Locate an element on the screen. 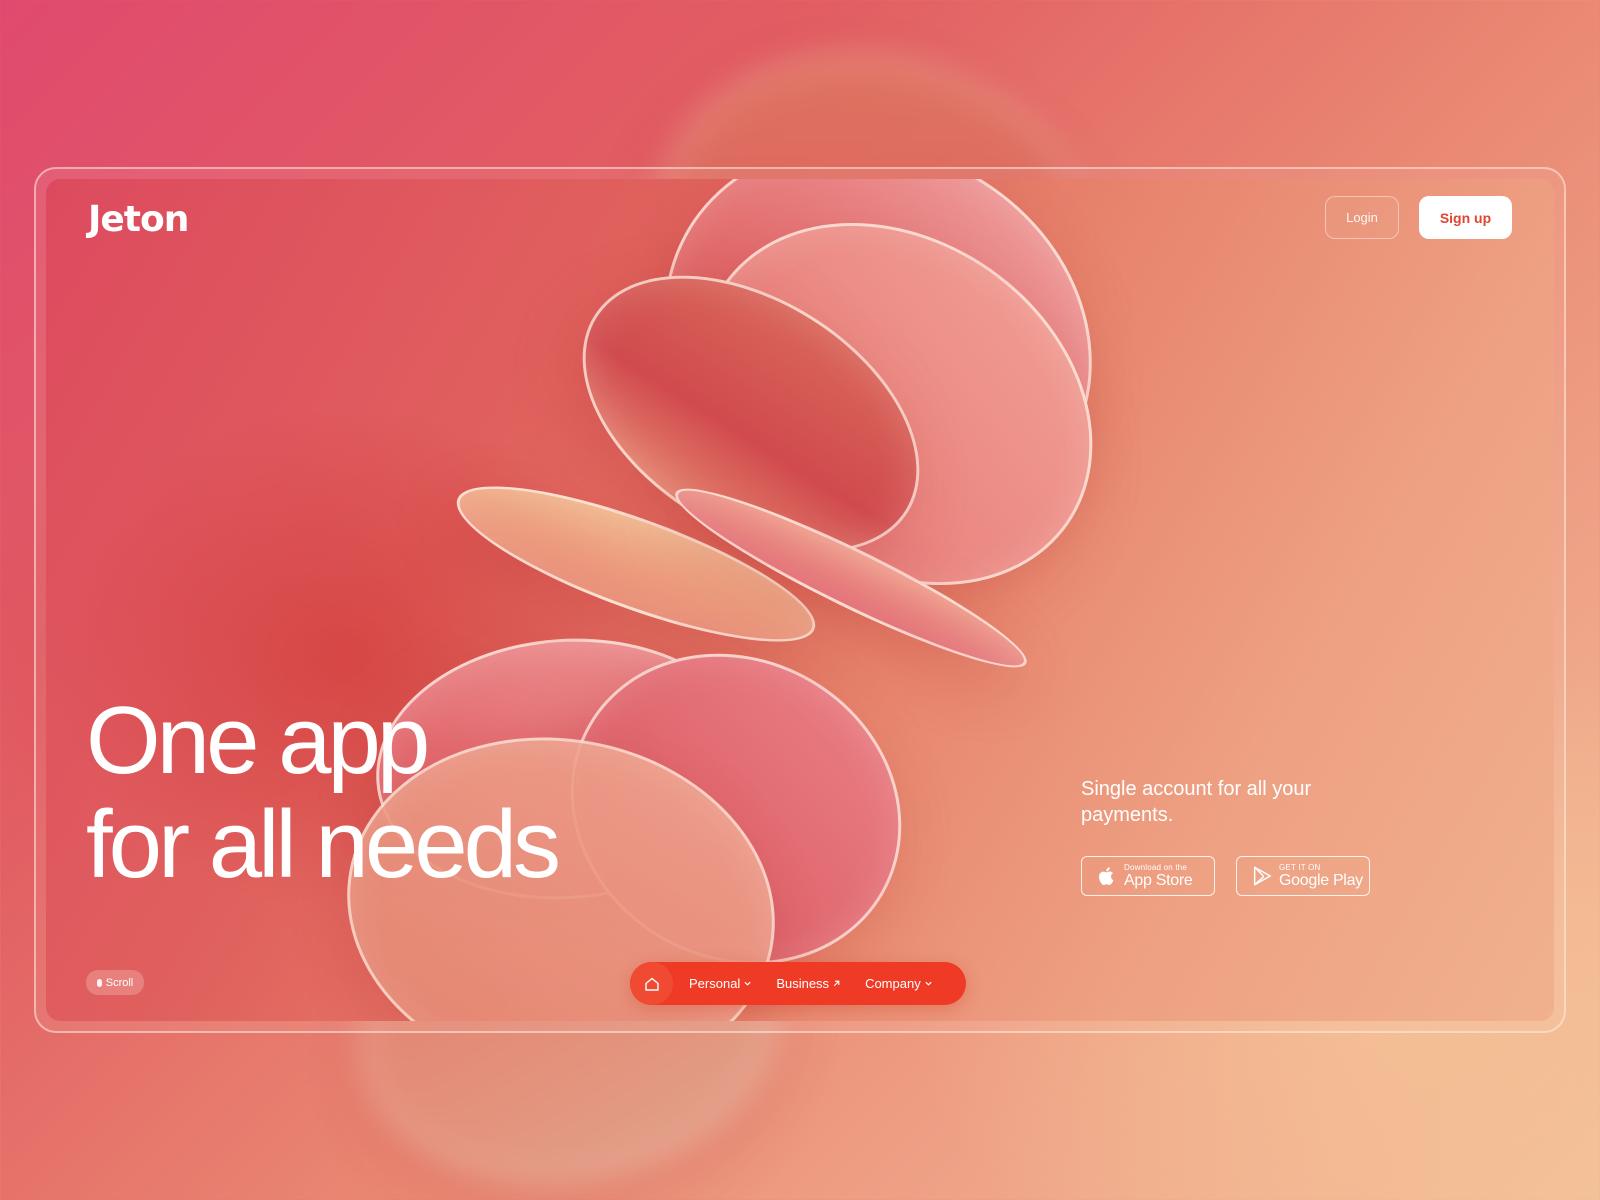 The image size is (1600, 1200). app-store-button: Download on the App Store is located at coordinates (1148, 876).